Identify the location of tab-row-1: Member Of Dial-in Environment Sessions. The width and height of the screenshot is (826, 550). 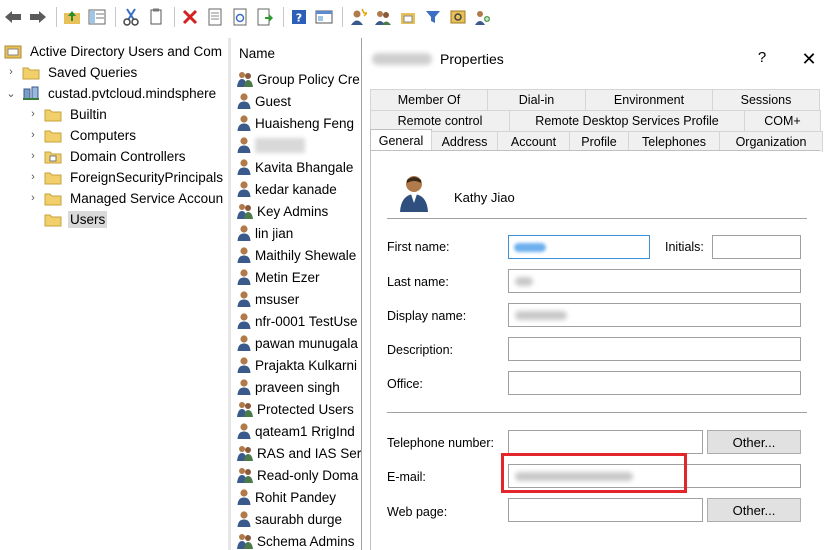
(595, 99).